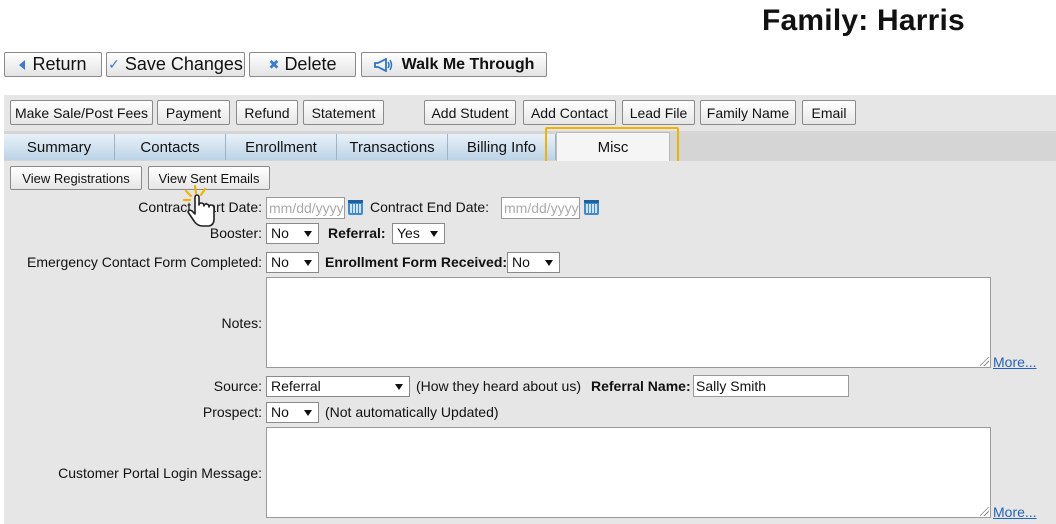 The height and width of the screenshot is (524, 1056). Describe the element at coordinates (470, 112) in the screenshot. I see `add-student-button: Add Student` at that location.